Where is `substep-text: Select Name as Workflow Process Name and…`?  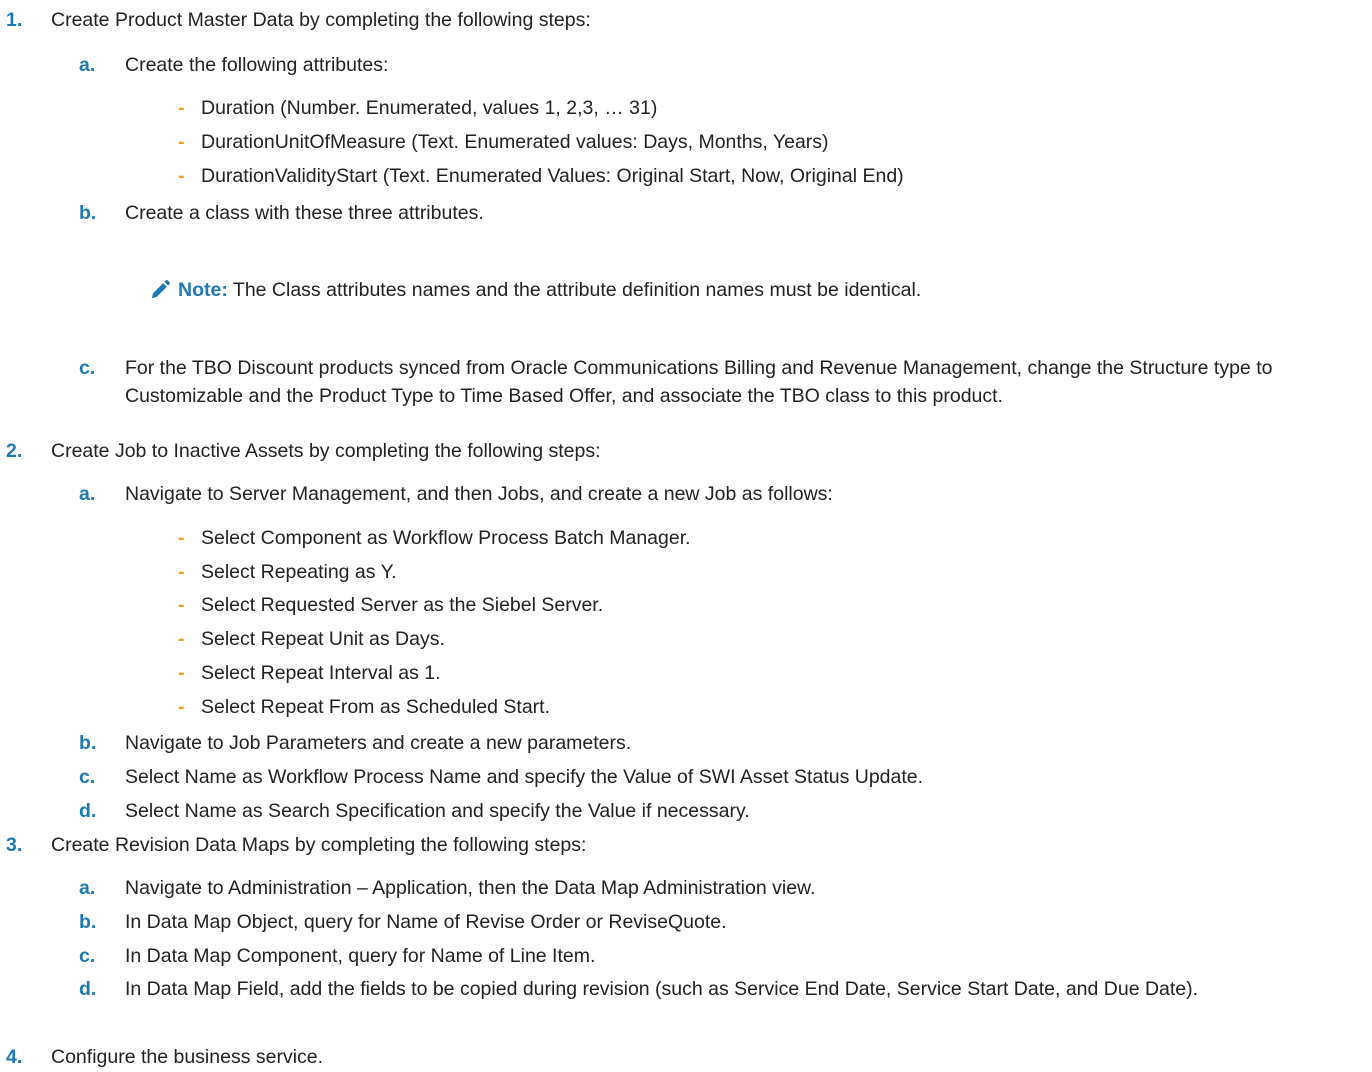
substep-text: Select Name as Workflow Process Name and… is located at coordinates (524, 777).